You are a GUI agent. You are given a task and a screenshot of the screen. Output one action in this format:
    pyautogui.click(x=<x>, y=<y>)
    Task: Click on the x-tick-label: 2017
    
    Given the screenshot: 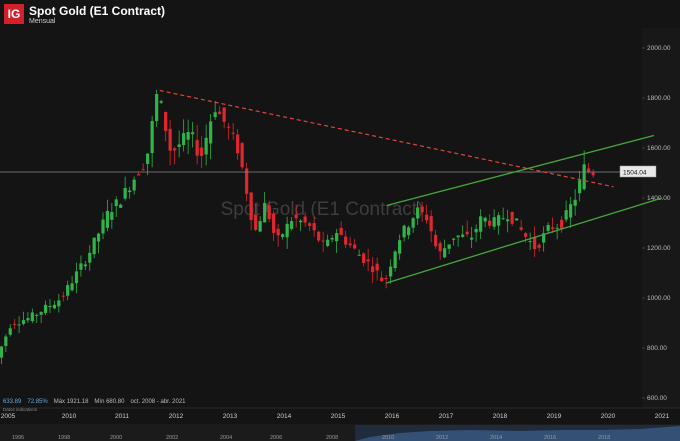 What is the action you would take?
    pyautogui.click(x=446, y=416)
    